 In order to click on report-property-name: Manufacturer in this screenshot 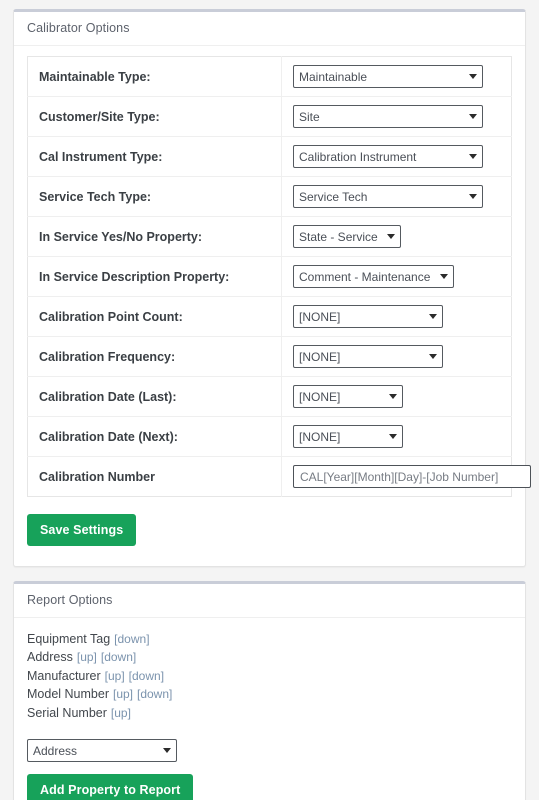, I will do `click(64, 675)`.